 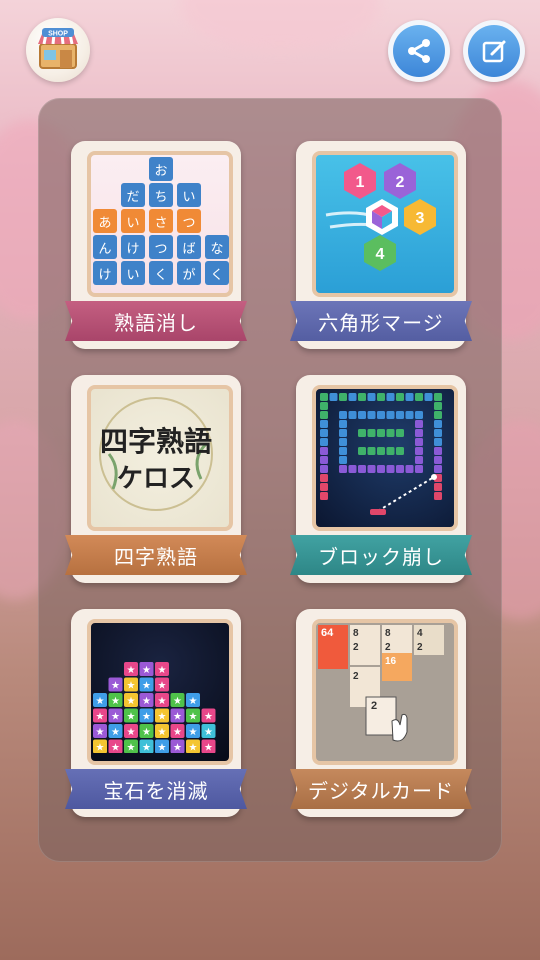 I want to click on edit-icon, so click(x=494, y=51).